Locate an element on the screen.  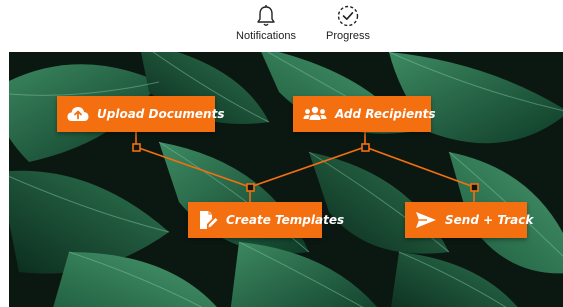
template-edit-icon is located at coordinates (208, 220).